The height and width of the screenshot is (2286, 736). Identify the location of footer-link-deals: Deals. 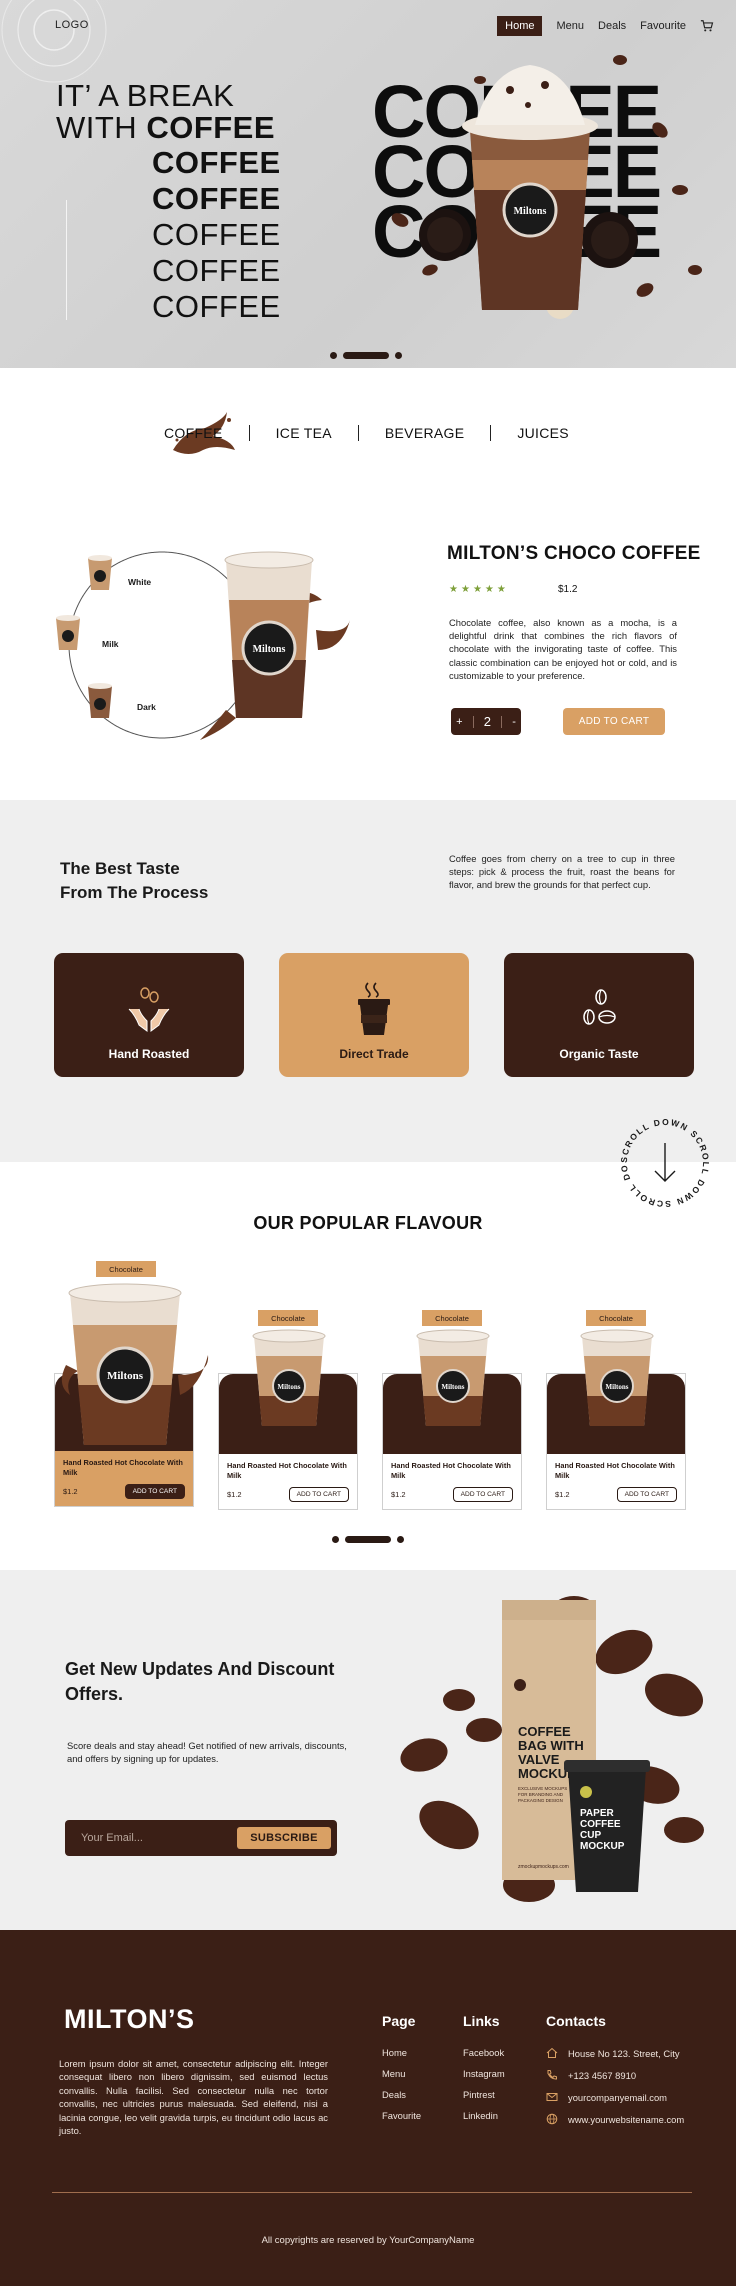
(401, 2094).